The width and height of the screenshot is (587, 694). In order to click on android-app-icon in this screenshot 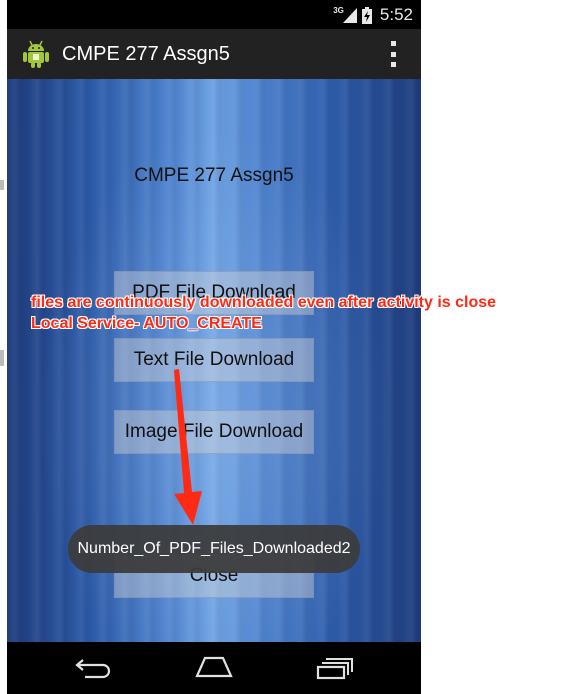, I will do `click(36, 54)`.